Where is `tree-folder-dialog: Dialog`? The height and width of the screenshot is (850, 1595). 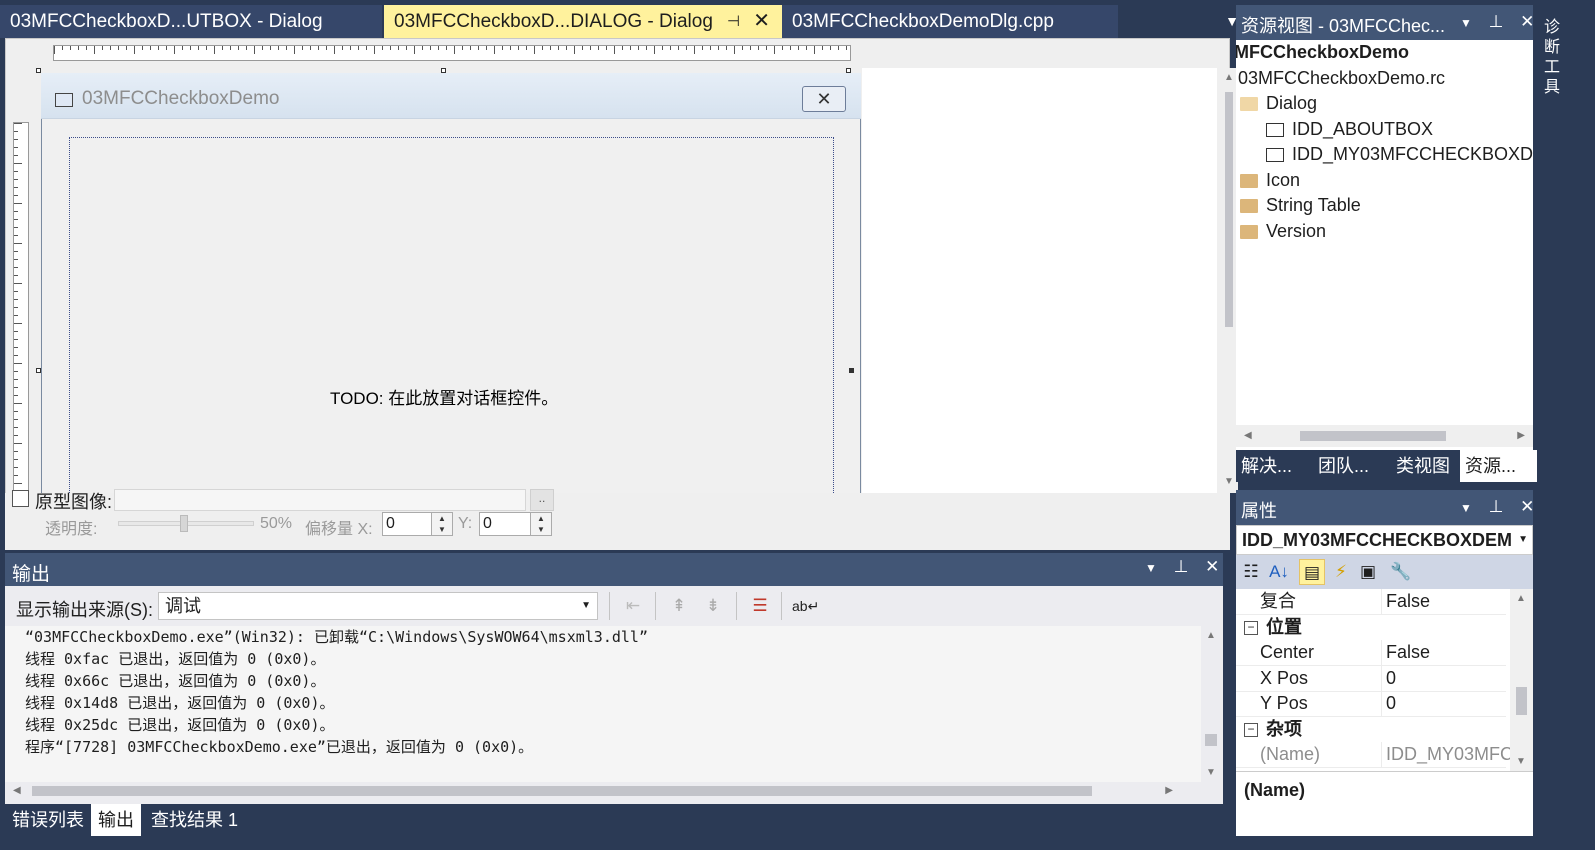 tree-folder-dialog: Dialog is located at coordinates (1278, 103).